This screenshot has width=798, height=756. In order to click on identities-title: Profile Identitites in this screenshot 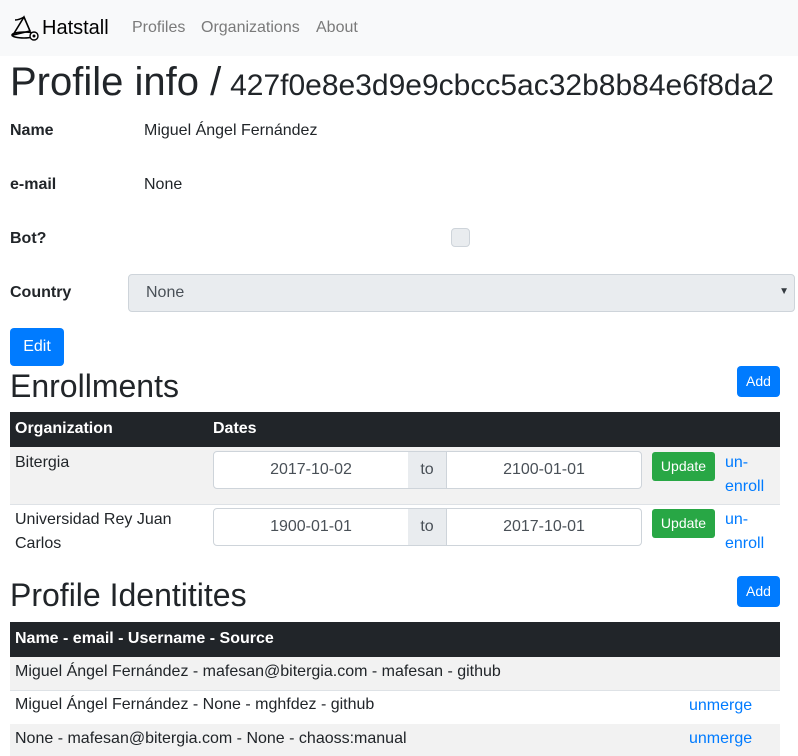, I will do `click(128, 595)`.